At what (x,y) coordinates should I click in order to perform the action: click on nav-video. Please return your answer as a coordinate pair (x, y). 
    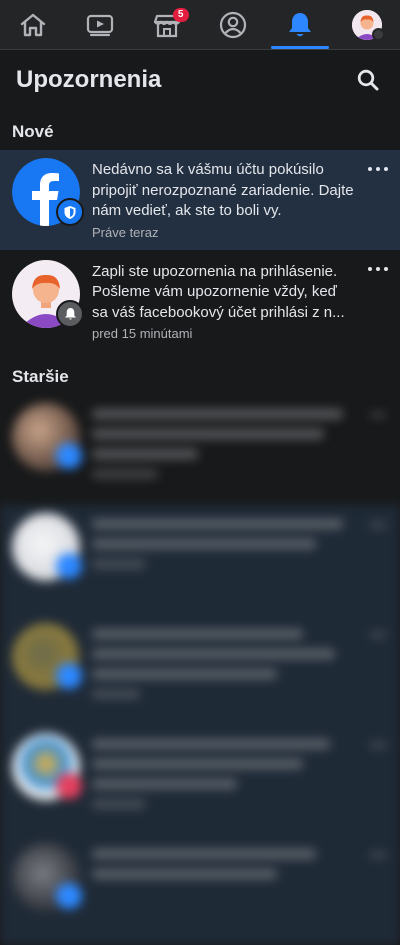
    Looking at the image, I should click on (100, 24).